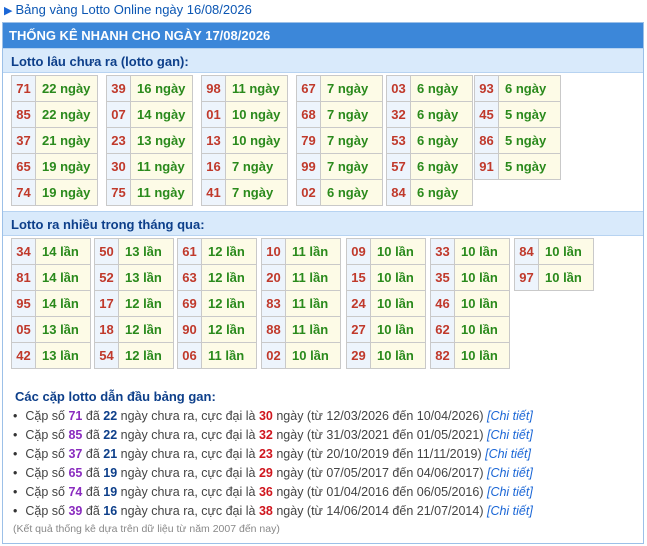  I want to click on gan-number: 57, so click(398, 166).